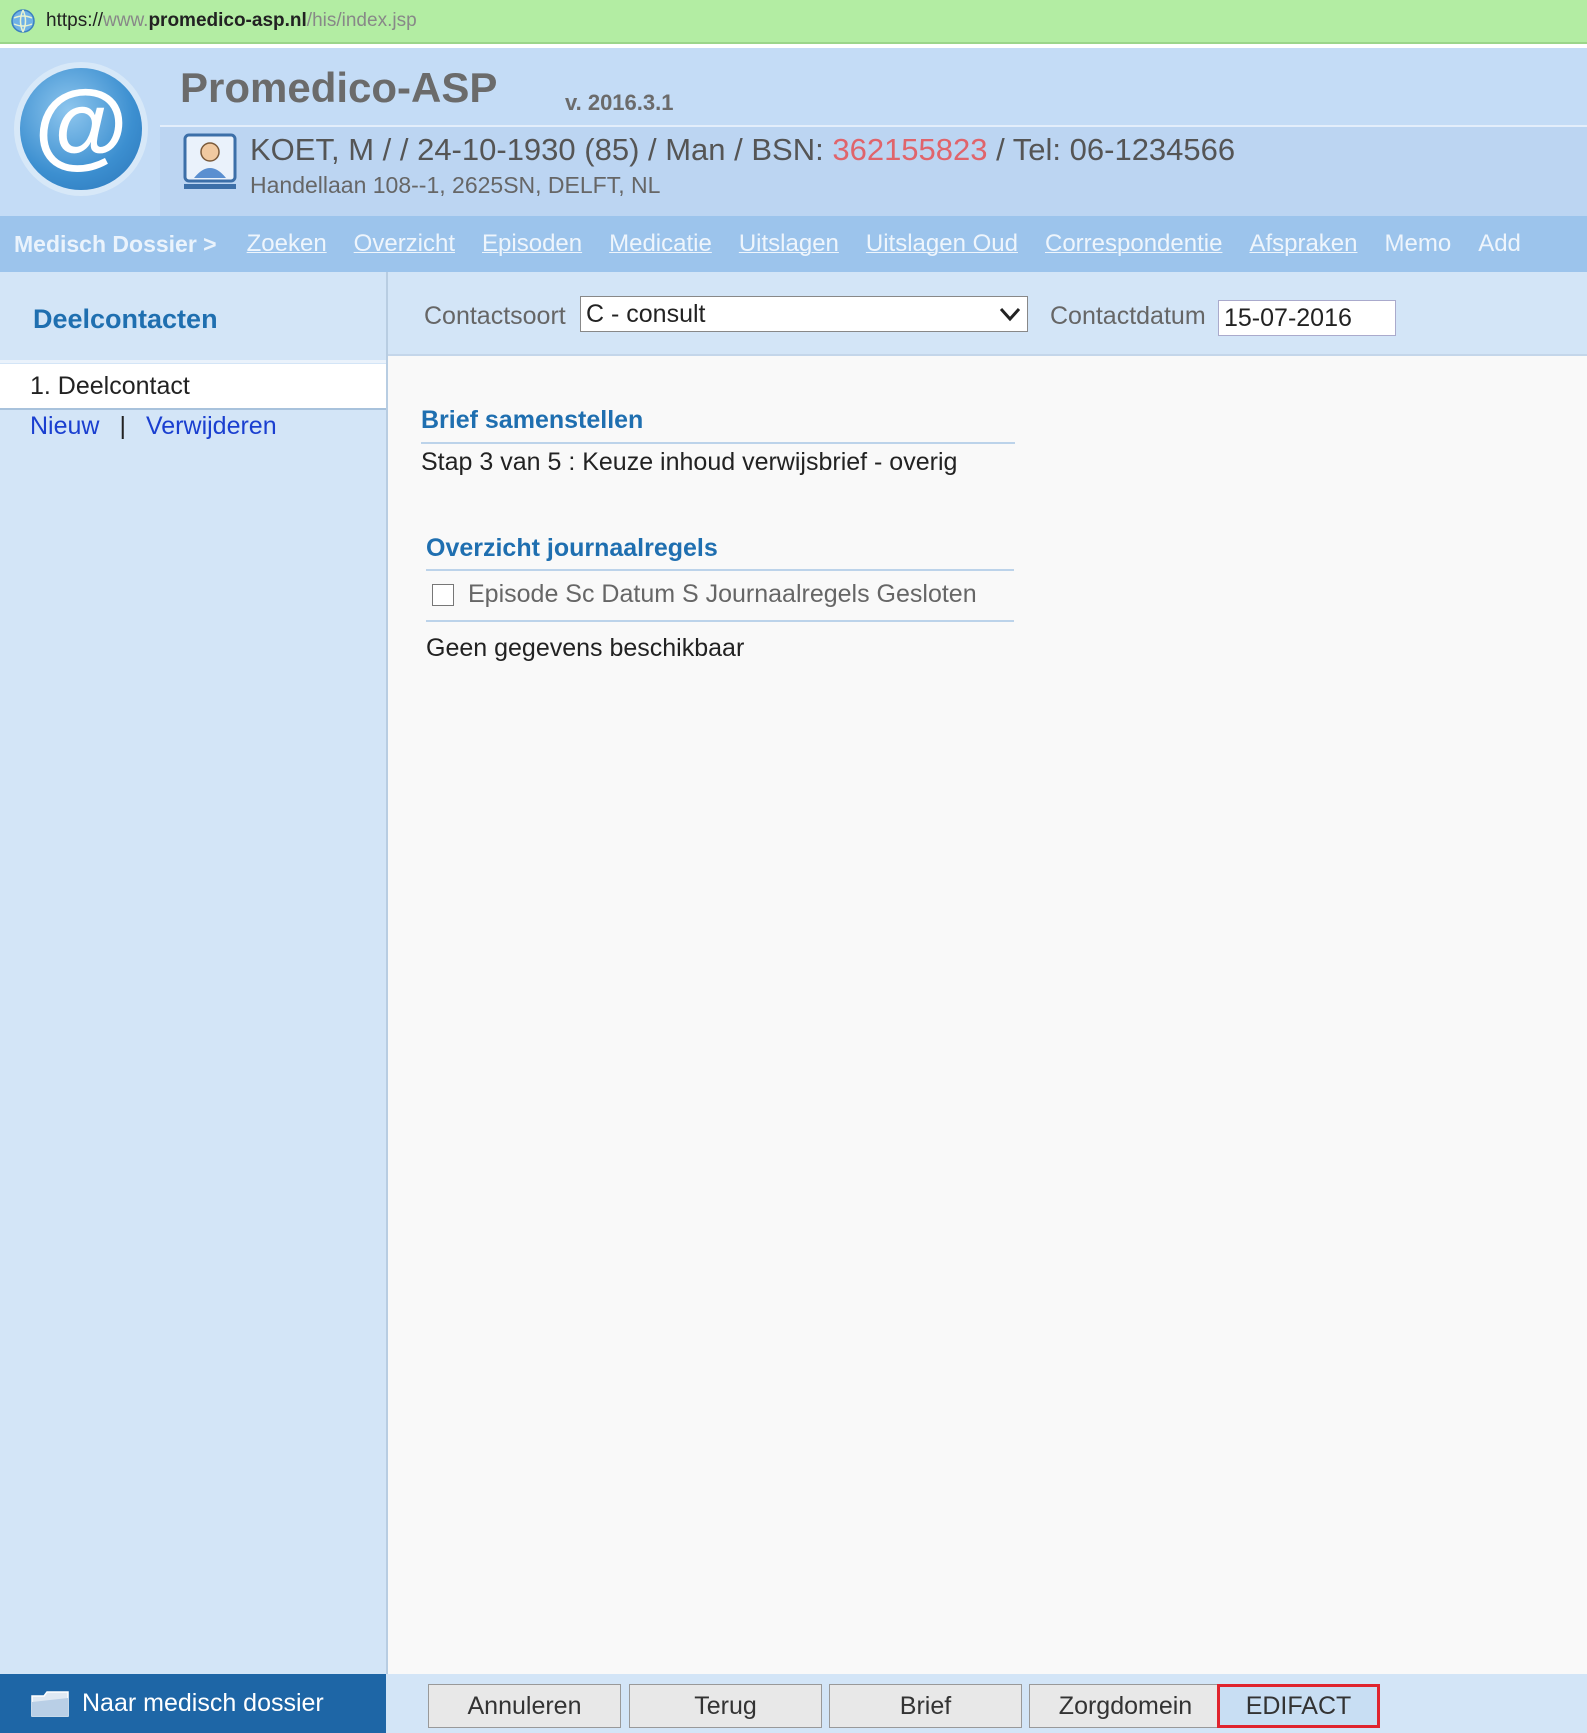 This screenshot has height=1733, width=1587. Describe the element at coordinates (81, 129) in the screenshot. I see `app-logo: @` at that location.